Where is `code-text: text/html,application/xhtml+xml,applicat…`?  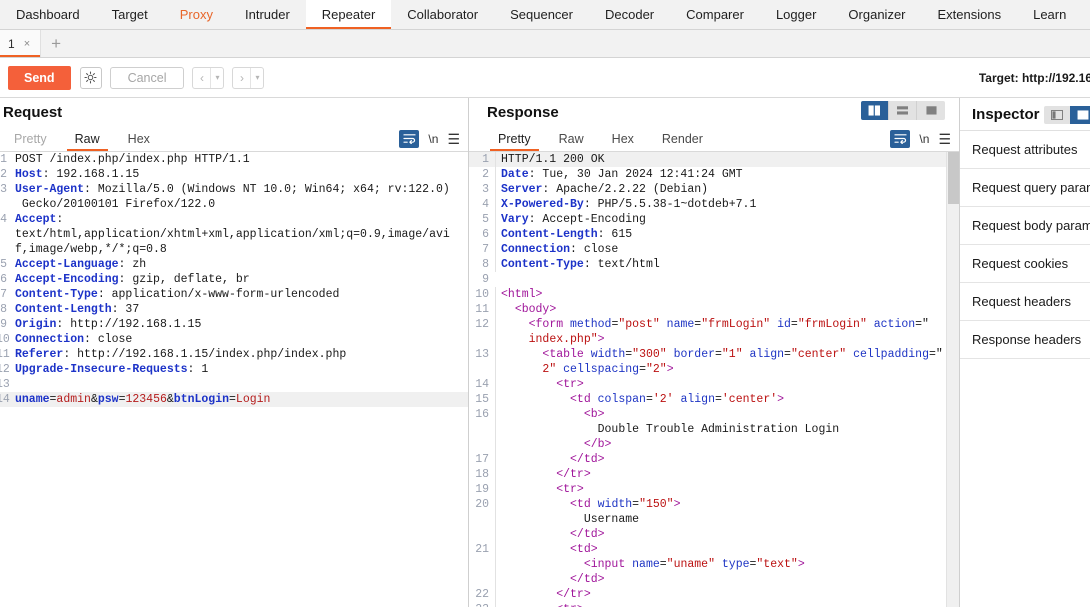
code-text: text/html,application/xhtml+xml,applicat… is located at coordinates (232, 234).